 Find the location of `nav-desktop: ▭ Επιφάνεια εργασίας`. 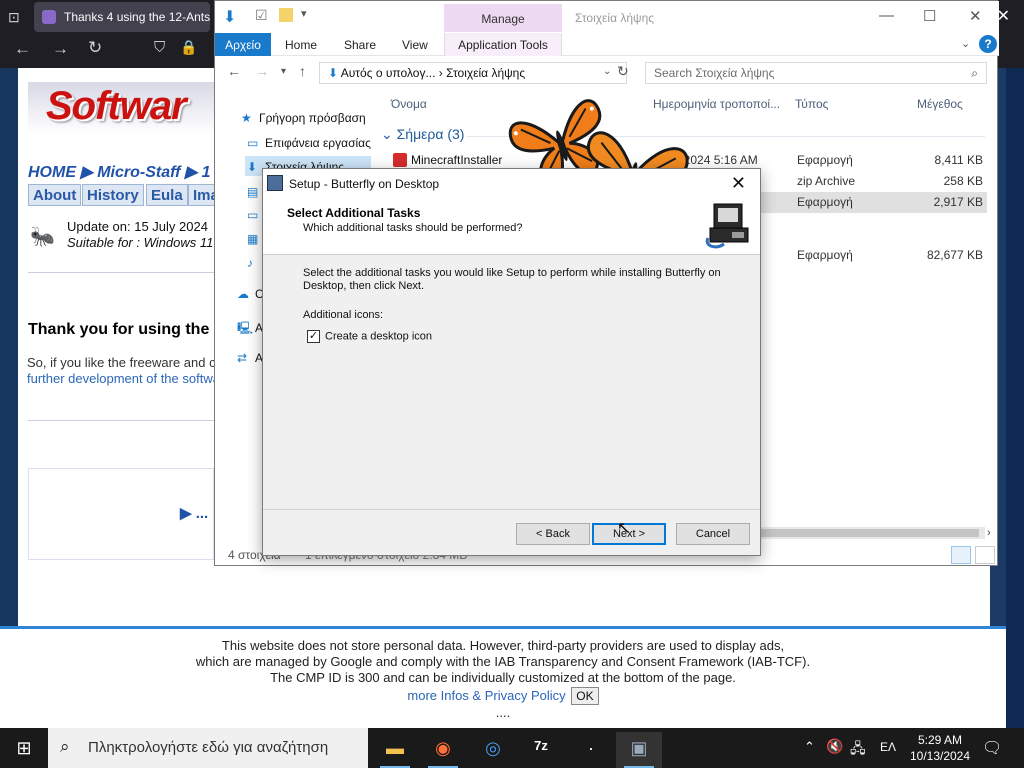

nav-desktop: ▭ Επιφάνεια εργασίας is located at coordinates (309, 143).